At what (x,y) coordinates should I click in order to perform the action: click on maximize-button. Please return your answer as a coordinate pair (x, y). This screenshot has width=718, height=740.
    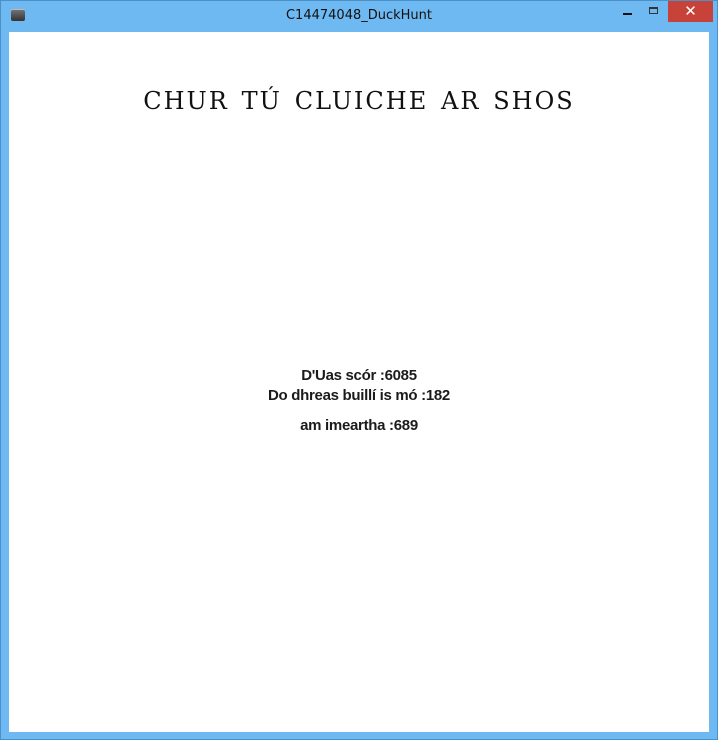
    Looking at the image, I should click on (654, 12).